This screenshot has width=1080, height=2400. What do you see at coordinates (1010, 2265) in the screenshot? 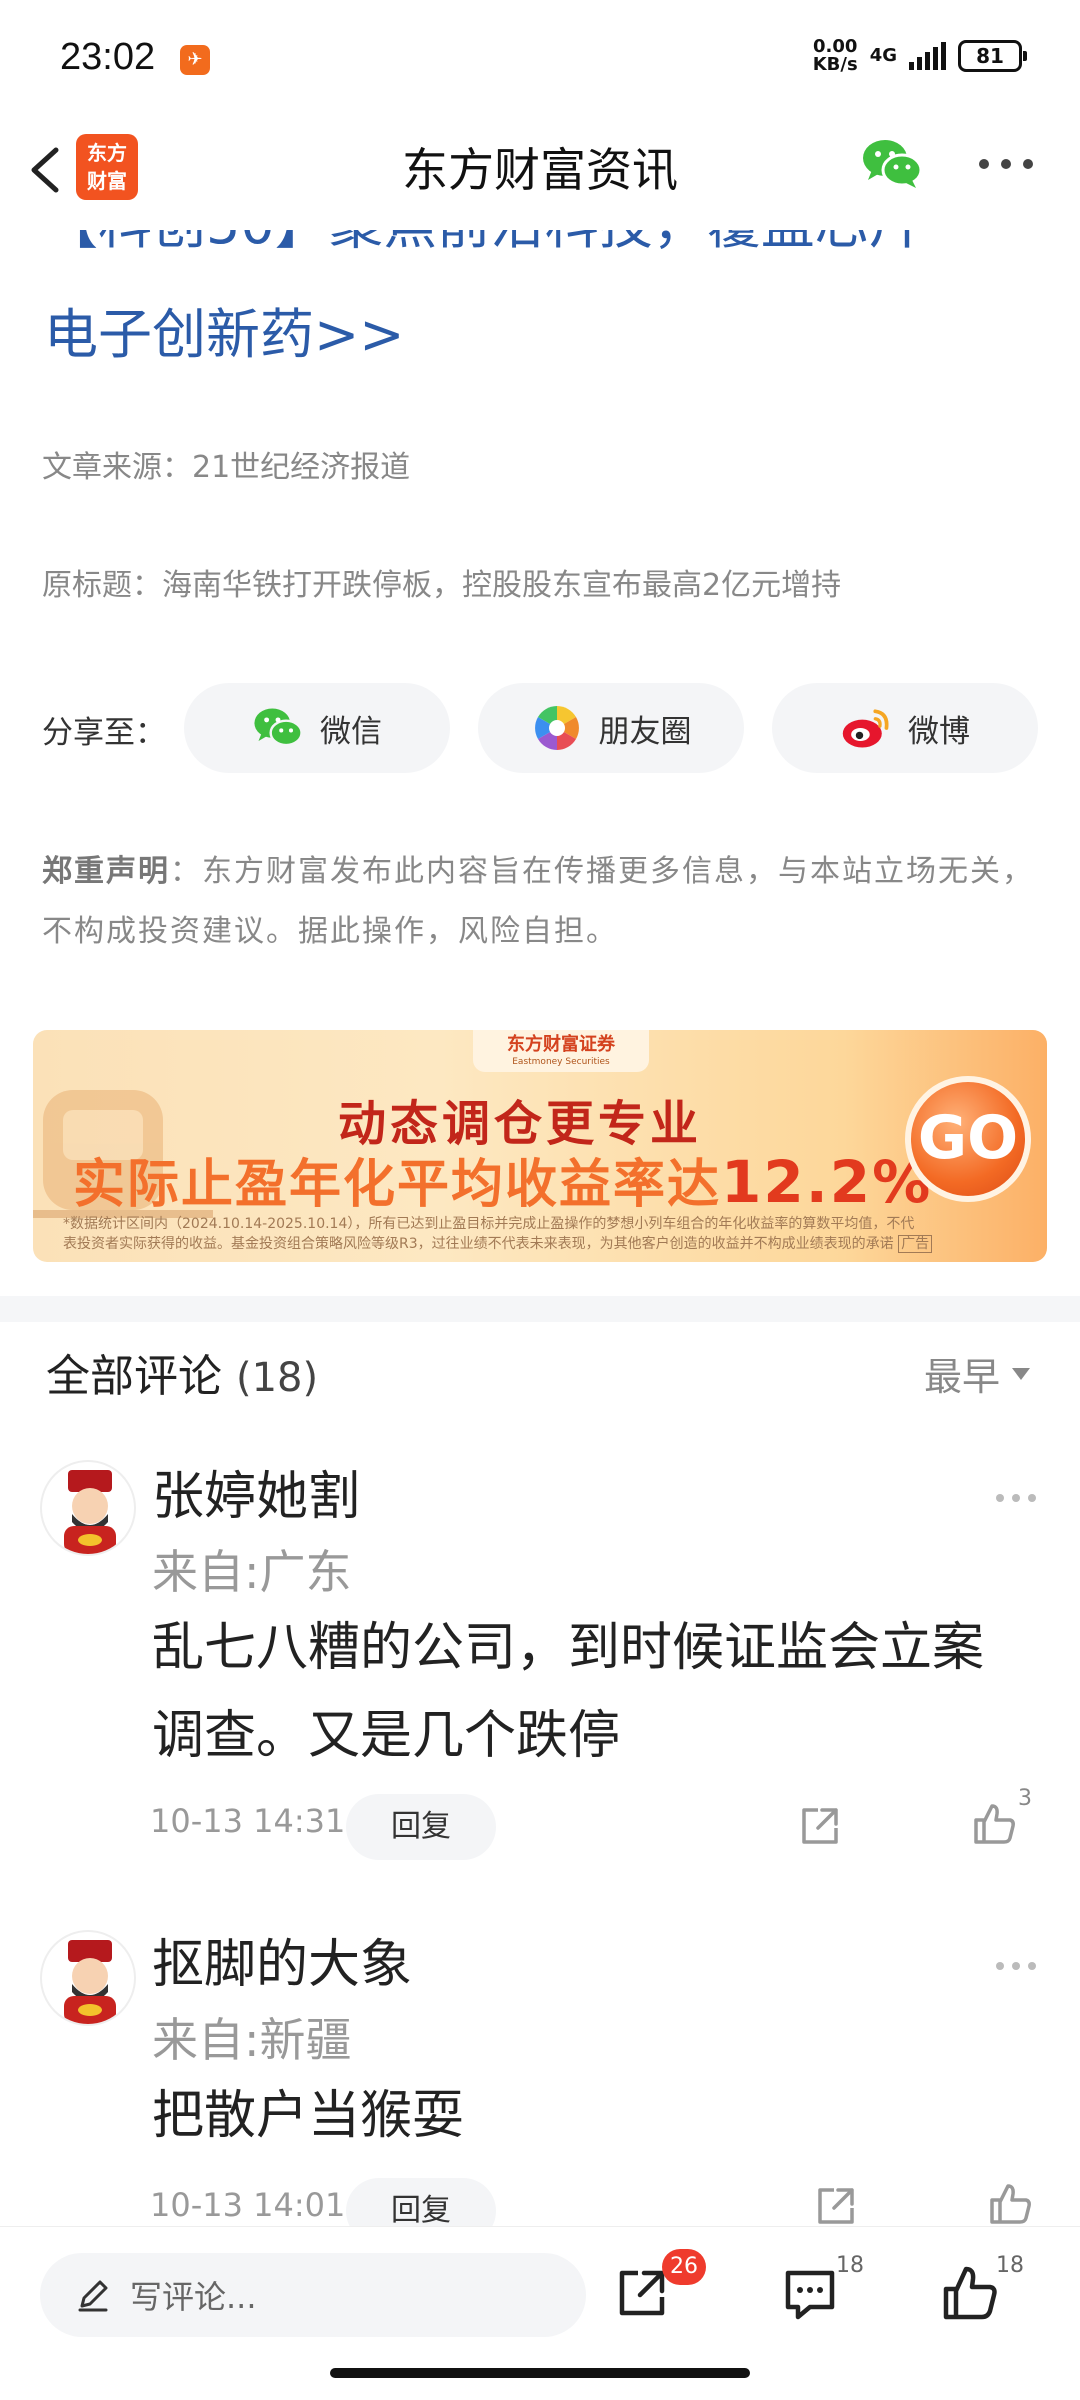
I see `like-count: 18` at bounding box center [1010, 2265].